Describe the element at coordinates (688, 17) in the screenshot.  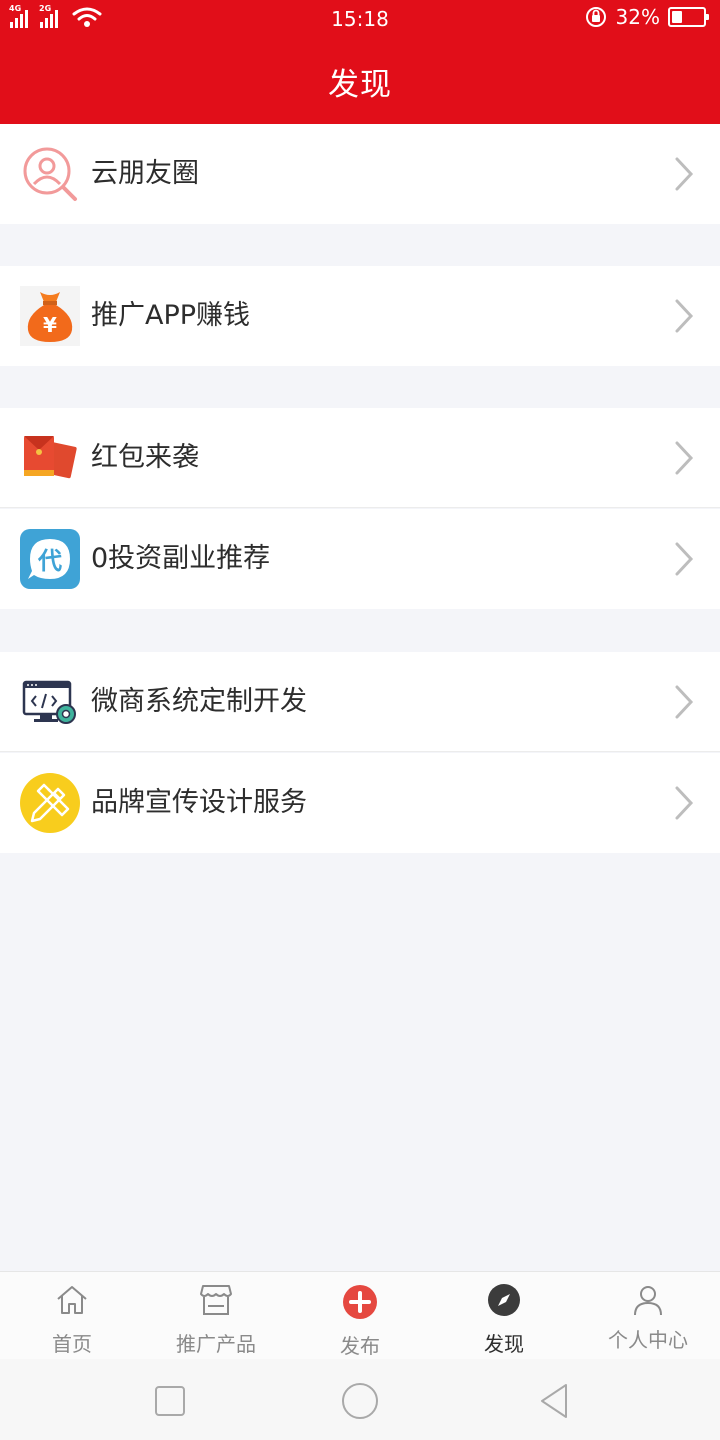
I see `battery-icon` at that location.